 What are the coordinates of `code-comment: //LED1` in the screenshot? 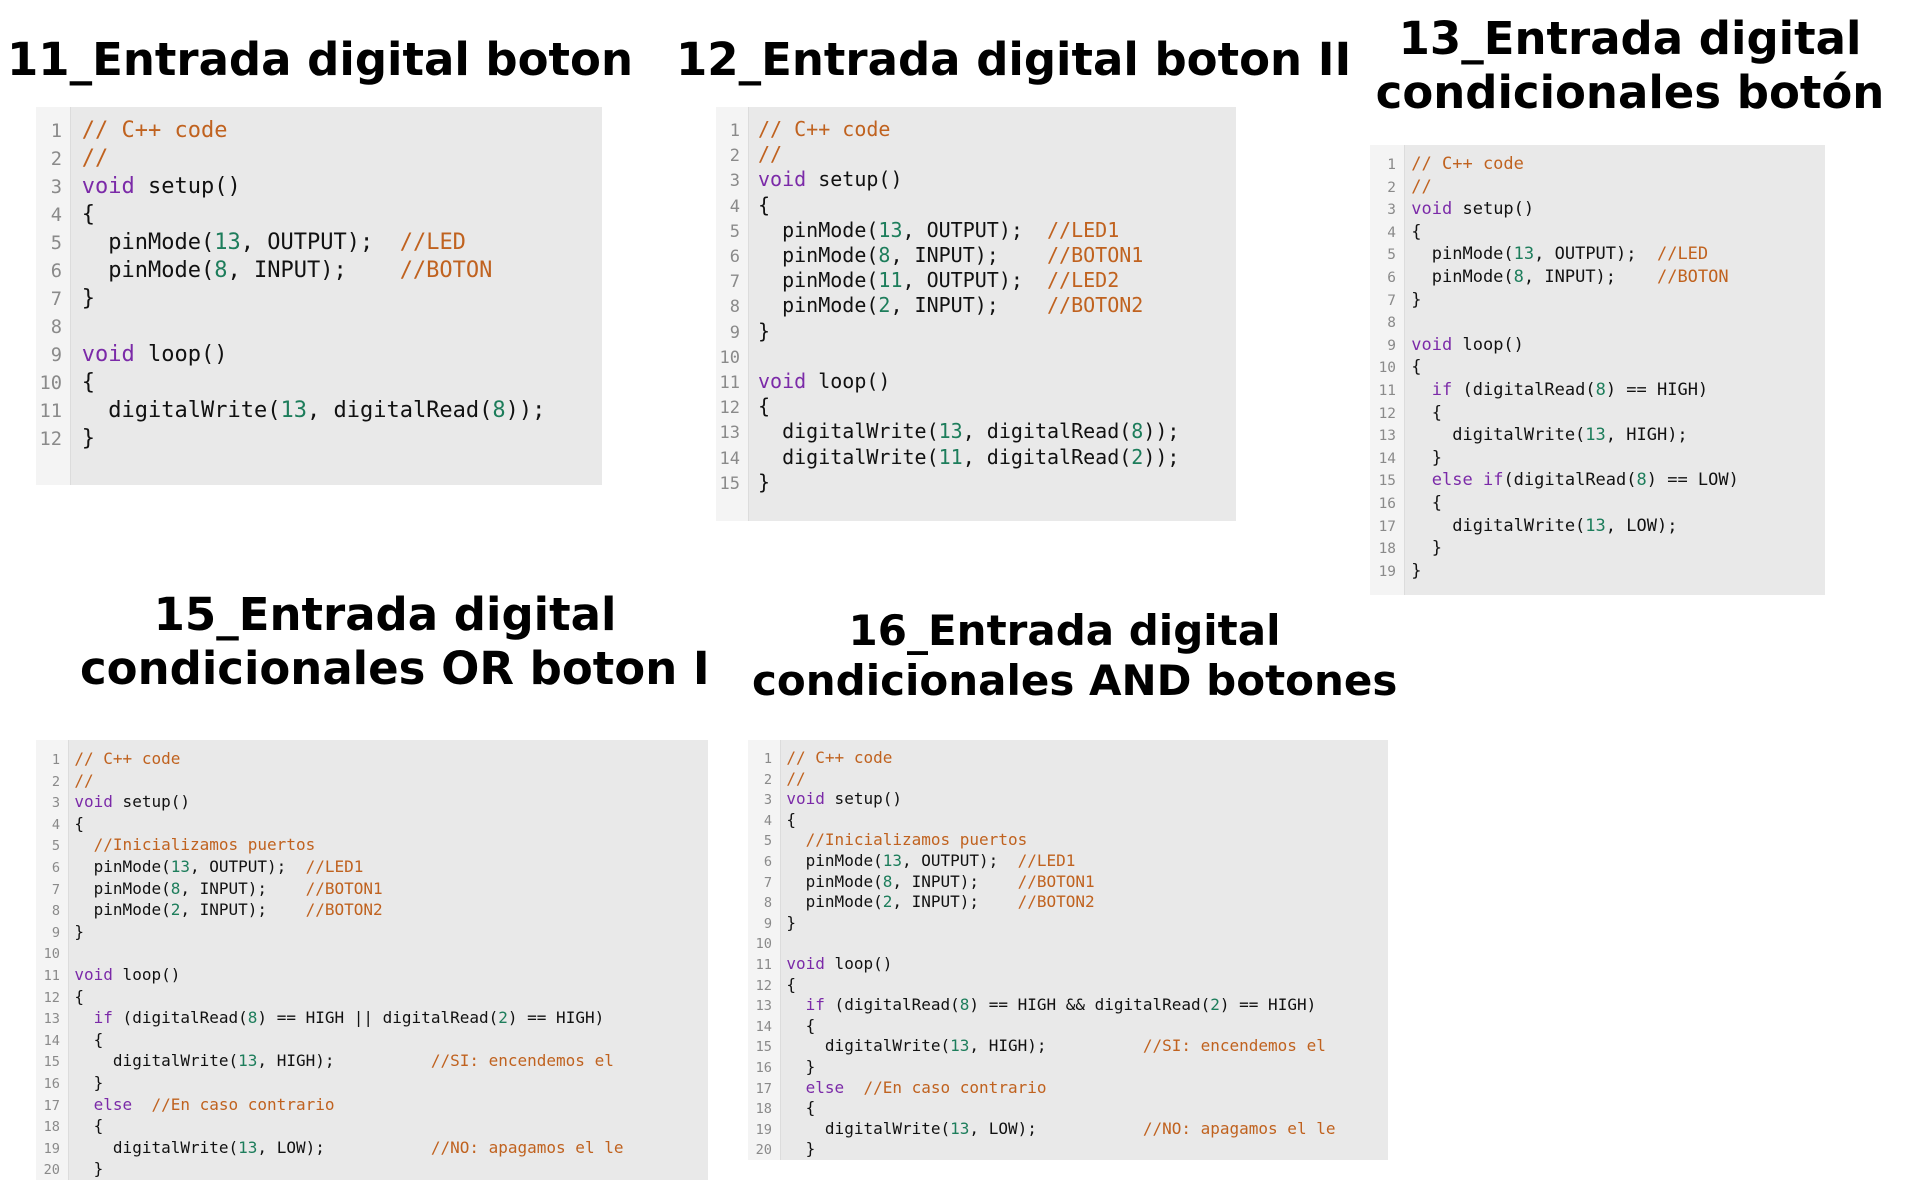 It's located at (1046, 860).